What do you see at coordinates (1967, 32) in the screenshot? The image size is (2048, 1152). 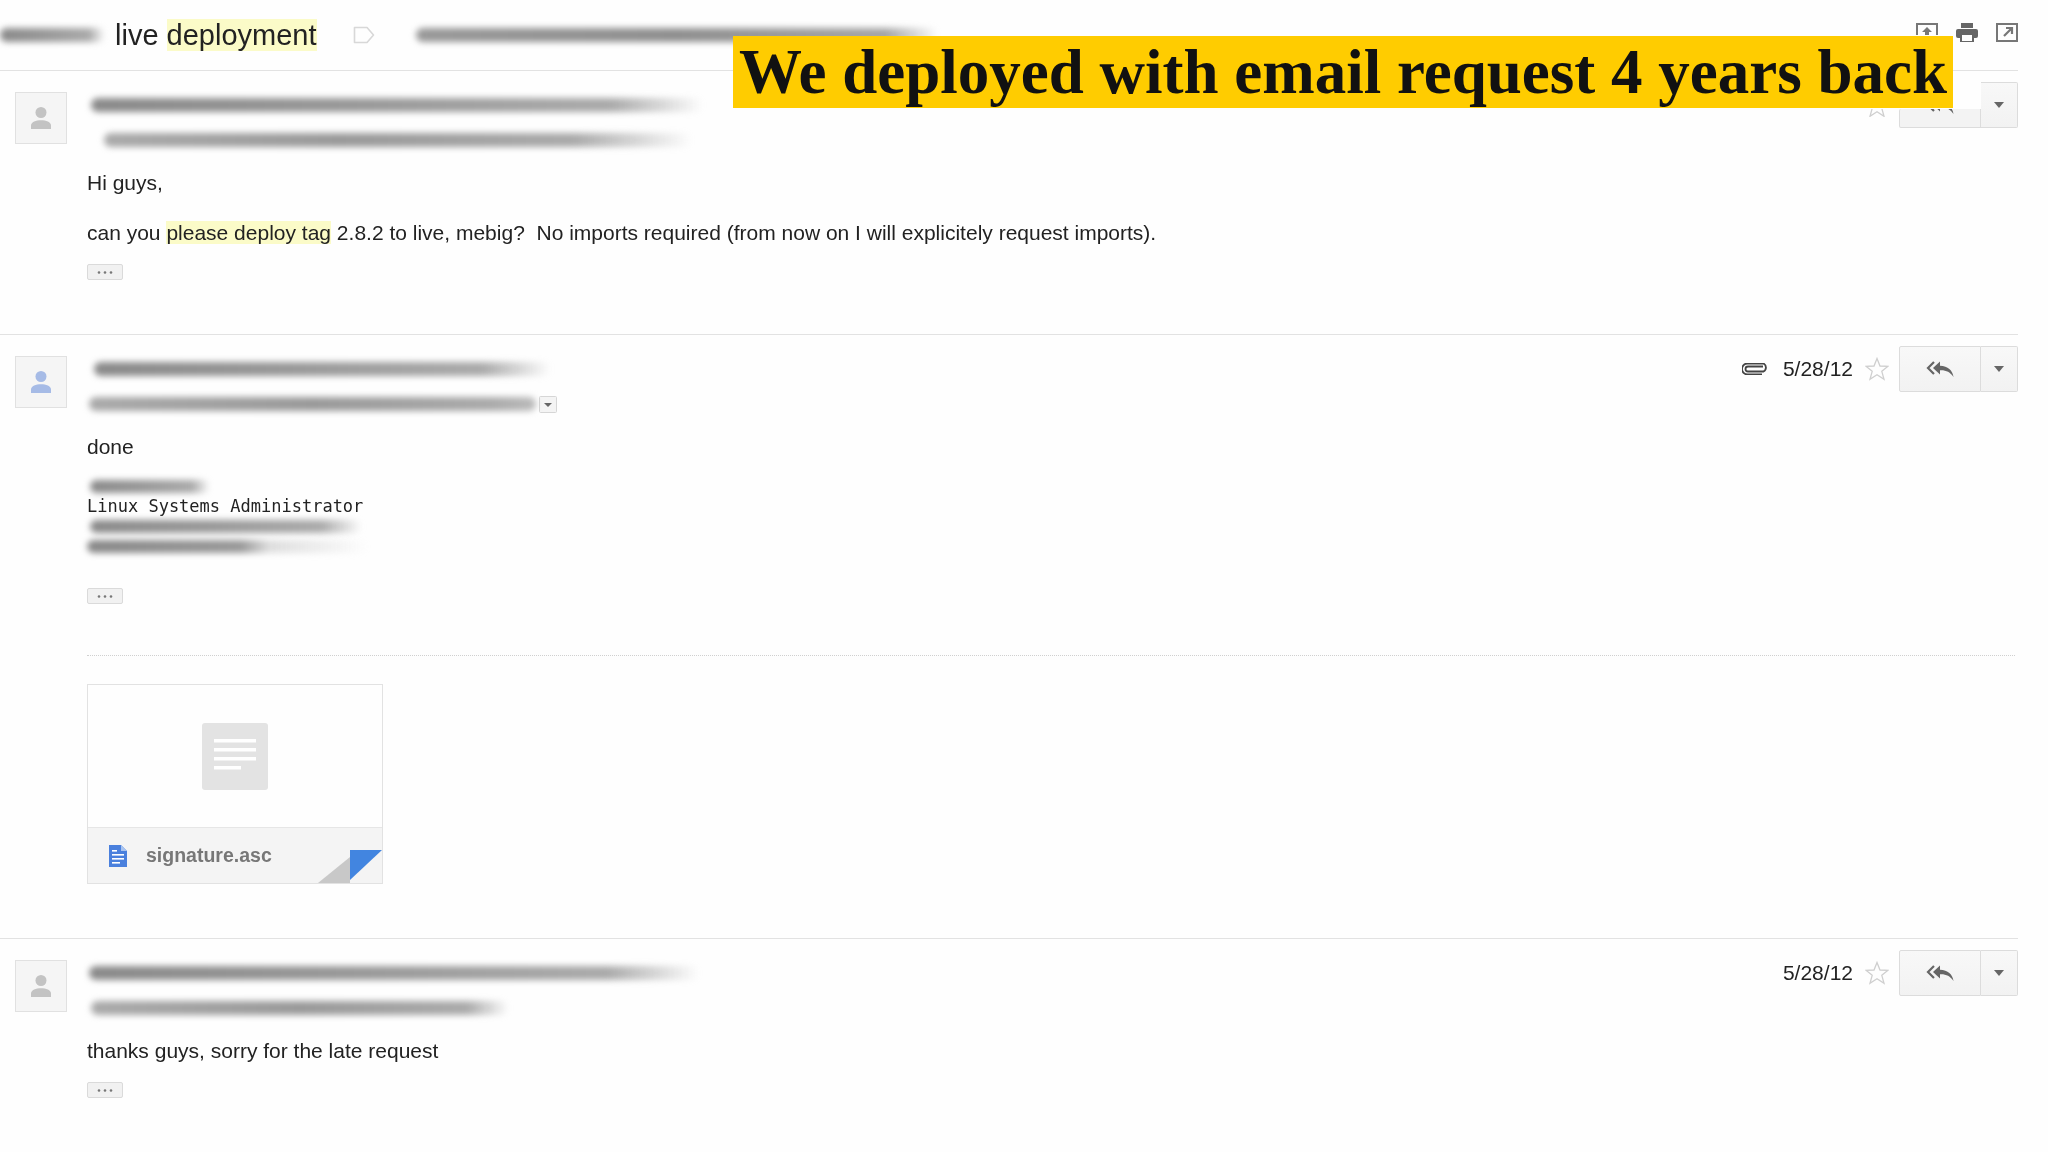 I see `print-icon` at bounding box center [1967, 32].